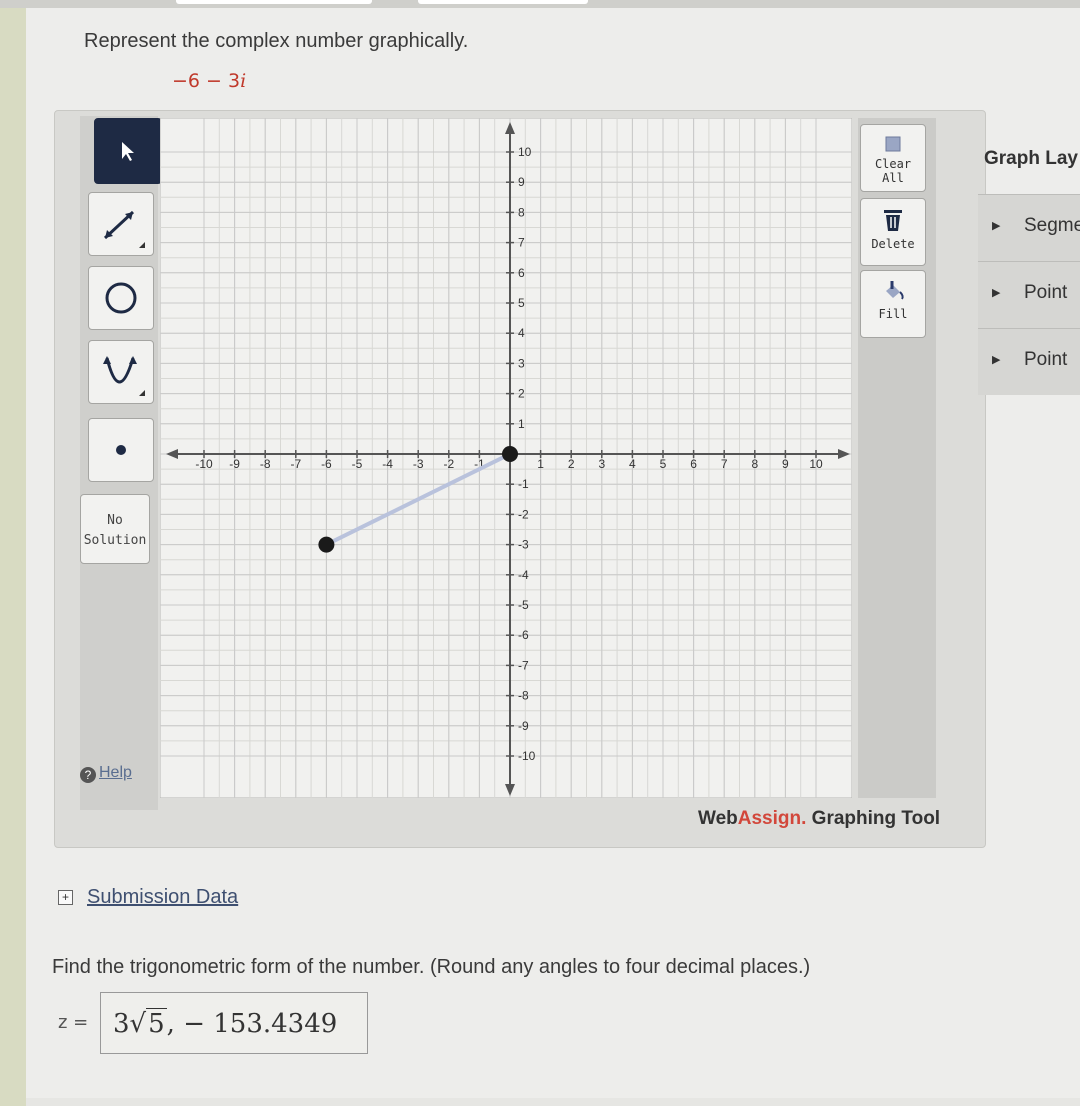 The height and width of the screenshot is (1106, 1080). Describe the element at coordinates (209, 81) in the screenshot. I see `complex-number-expression: −6 − 3i` at that location.